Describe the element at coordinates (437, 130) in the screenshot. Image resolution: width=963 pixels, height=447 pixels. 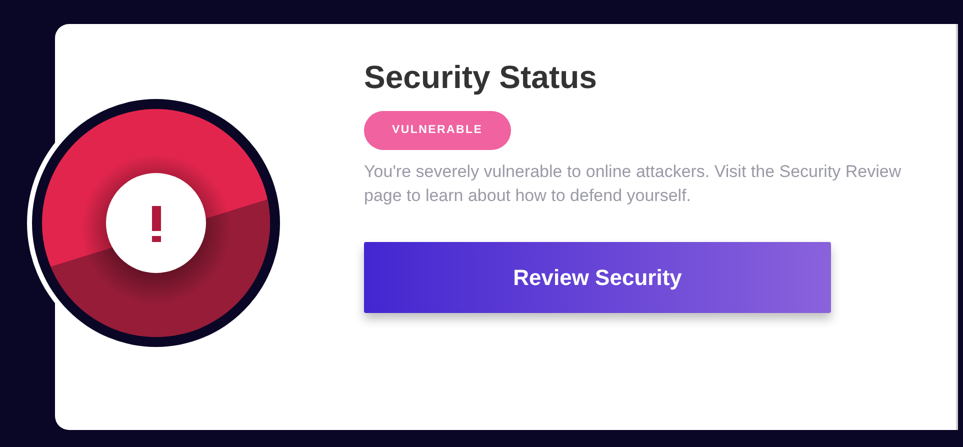
I see `status-label: VULNERABLE` at that location.